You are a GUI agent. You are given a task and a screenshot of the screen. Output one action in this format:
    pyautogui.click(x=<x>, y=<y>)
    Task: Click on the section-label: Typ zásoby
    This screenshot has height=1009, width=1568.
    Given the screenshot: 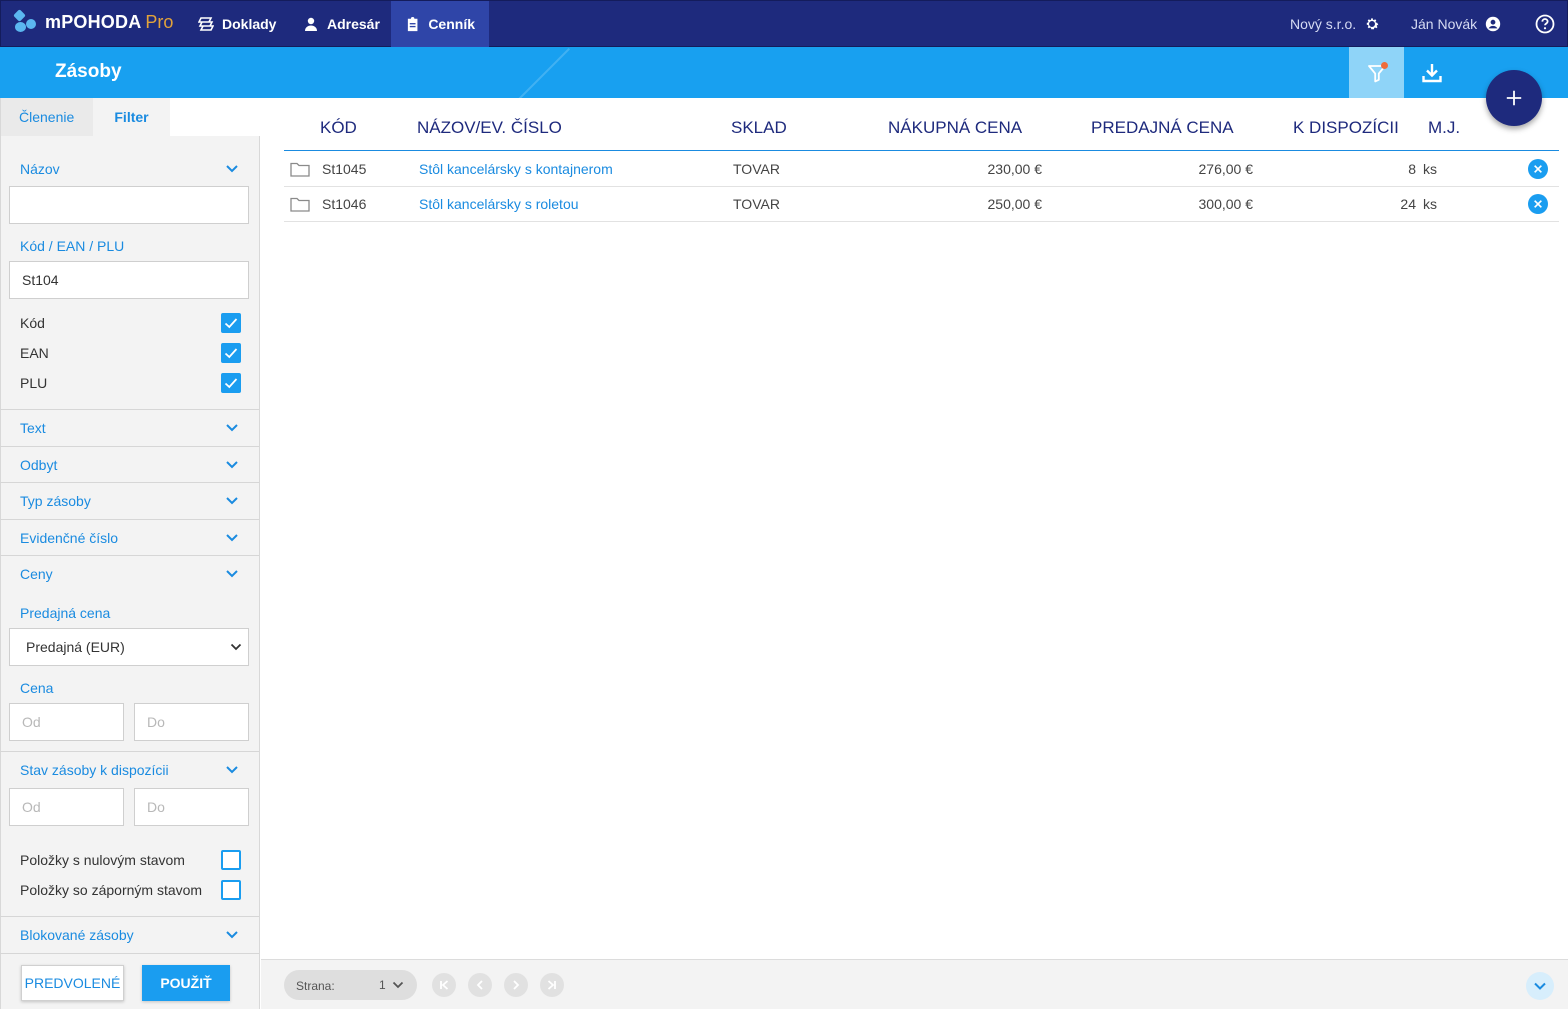 What is the action you would take?
    pyautogui.click(x=55, y=501)
    